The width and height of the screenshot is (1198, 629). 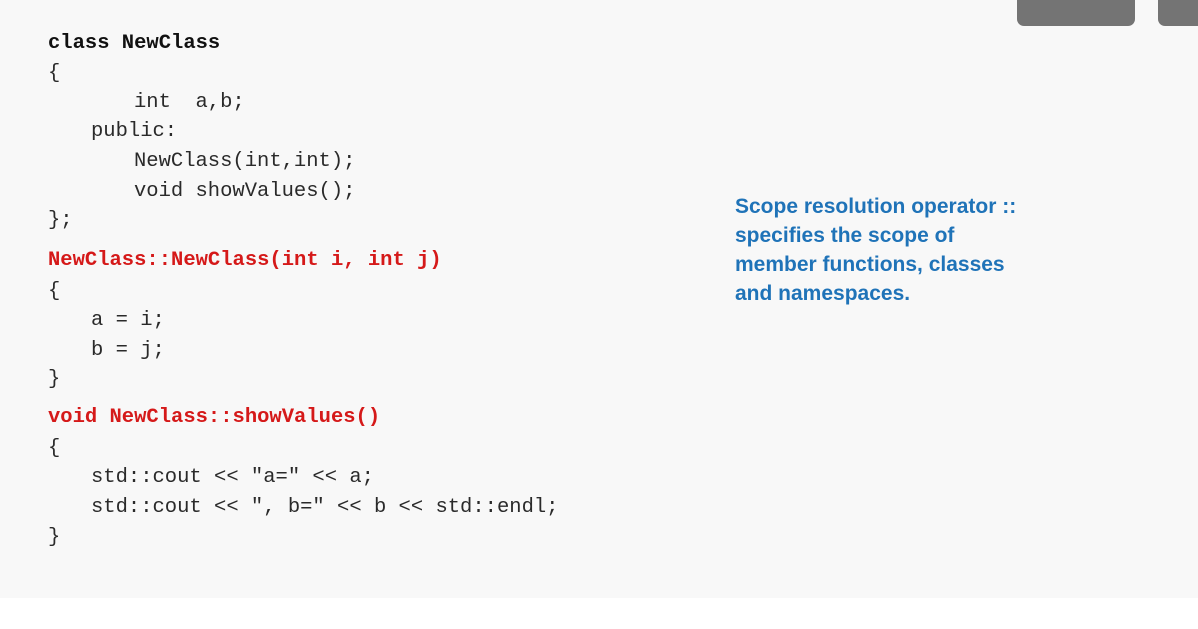 What do you see at coordinates (214, 417) in the screenshot?
I see `code-line-method-def: void NewClass::showValues()` at bounding box center [214, 417].